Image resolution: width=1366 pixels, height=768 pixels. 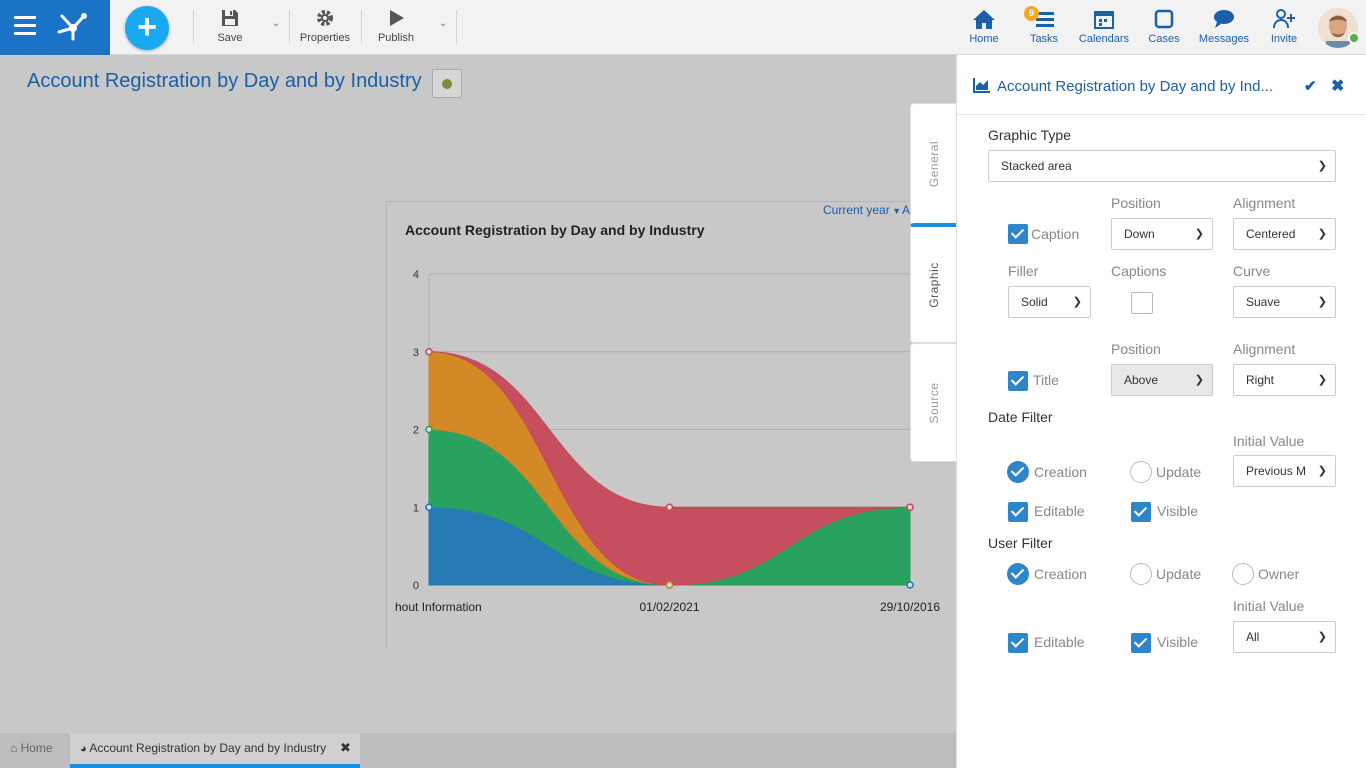 What do you see at coordinates (1141, 472) in the screenshot?
I see `date-update-radio` at bounding box center [1141, 472].